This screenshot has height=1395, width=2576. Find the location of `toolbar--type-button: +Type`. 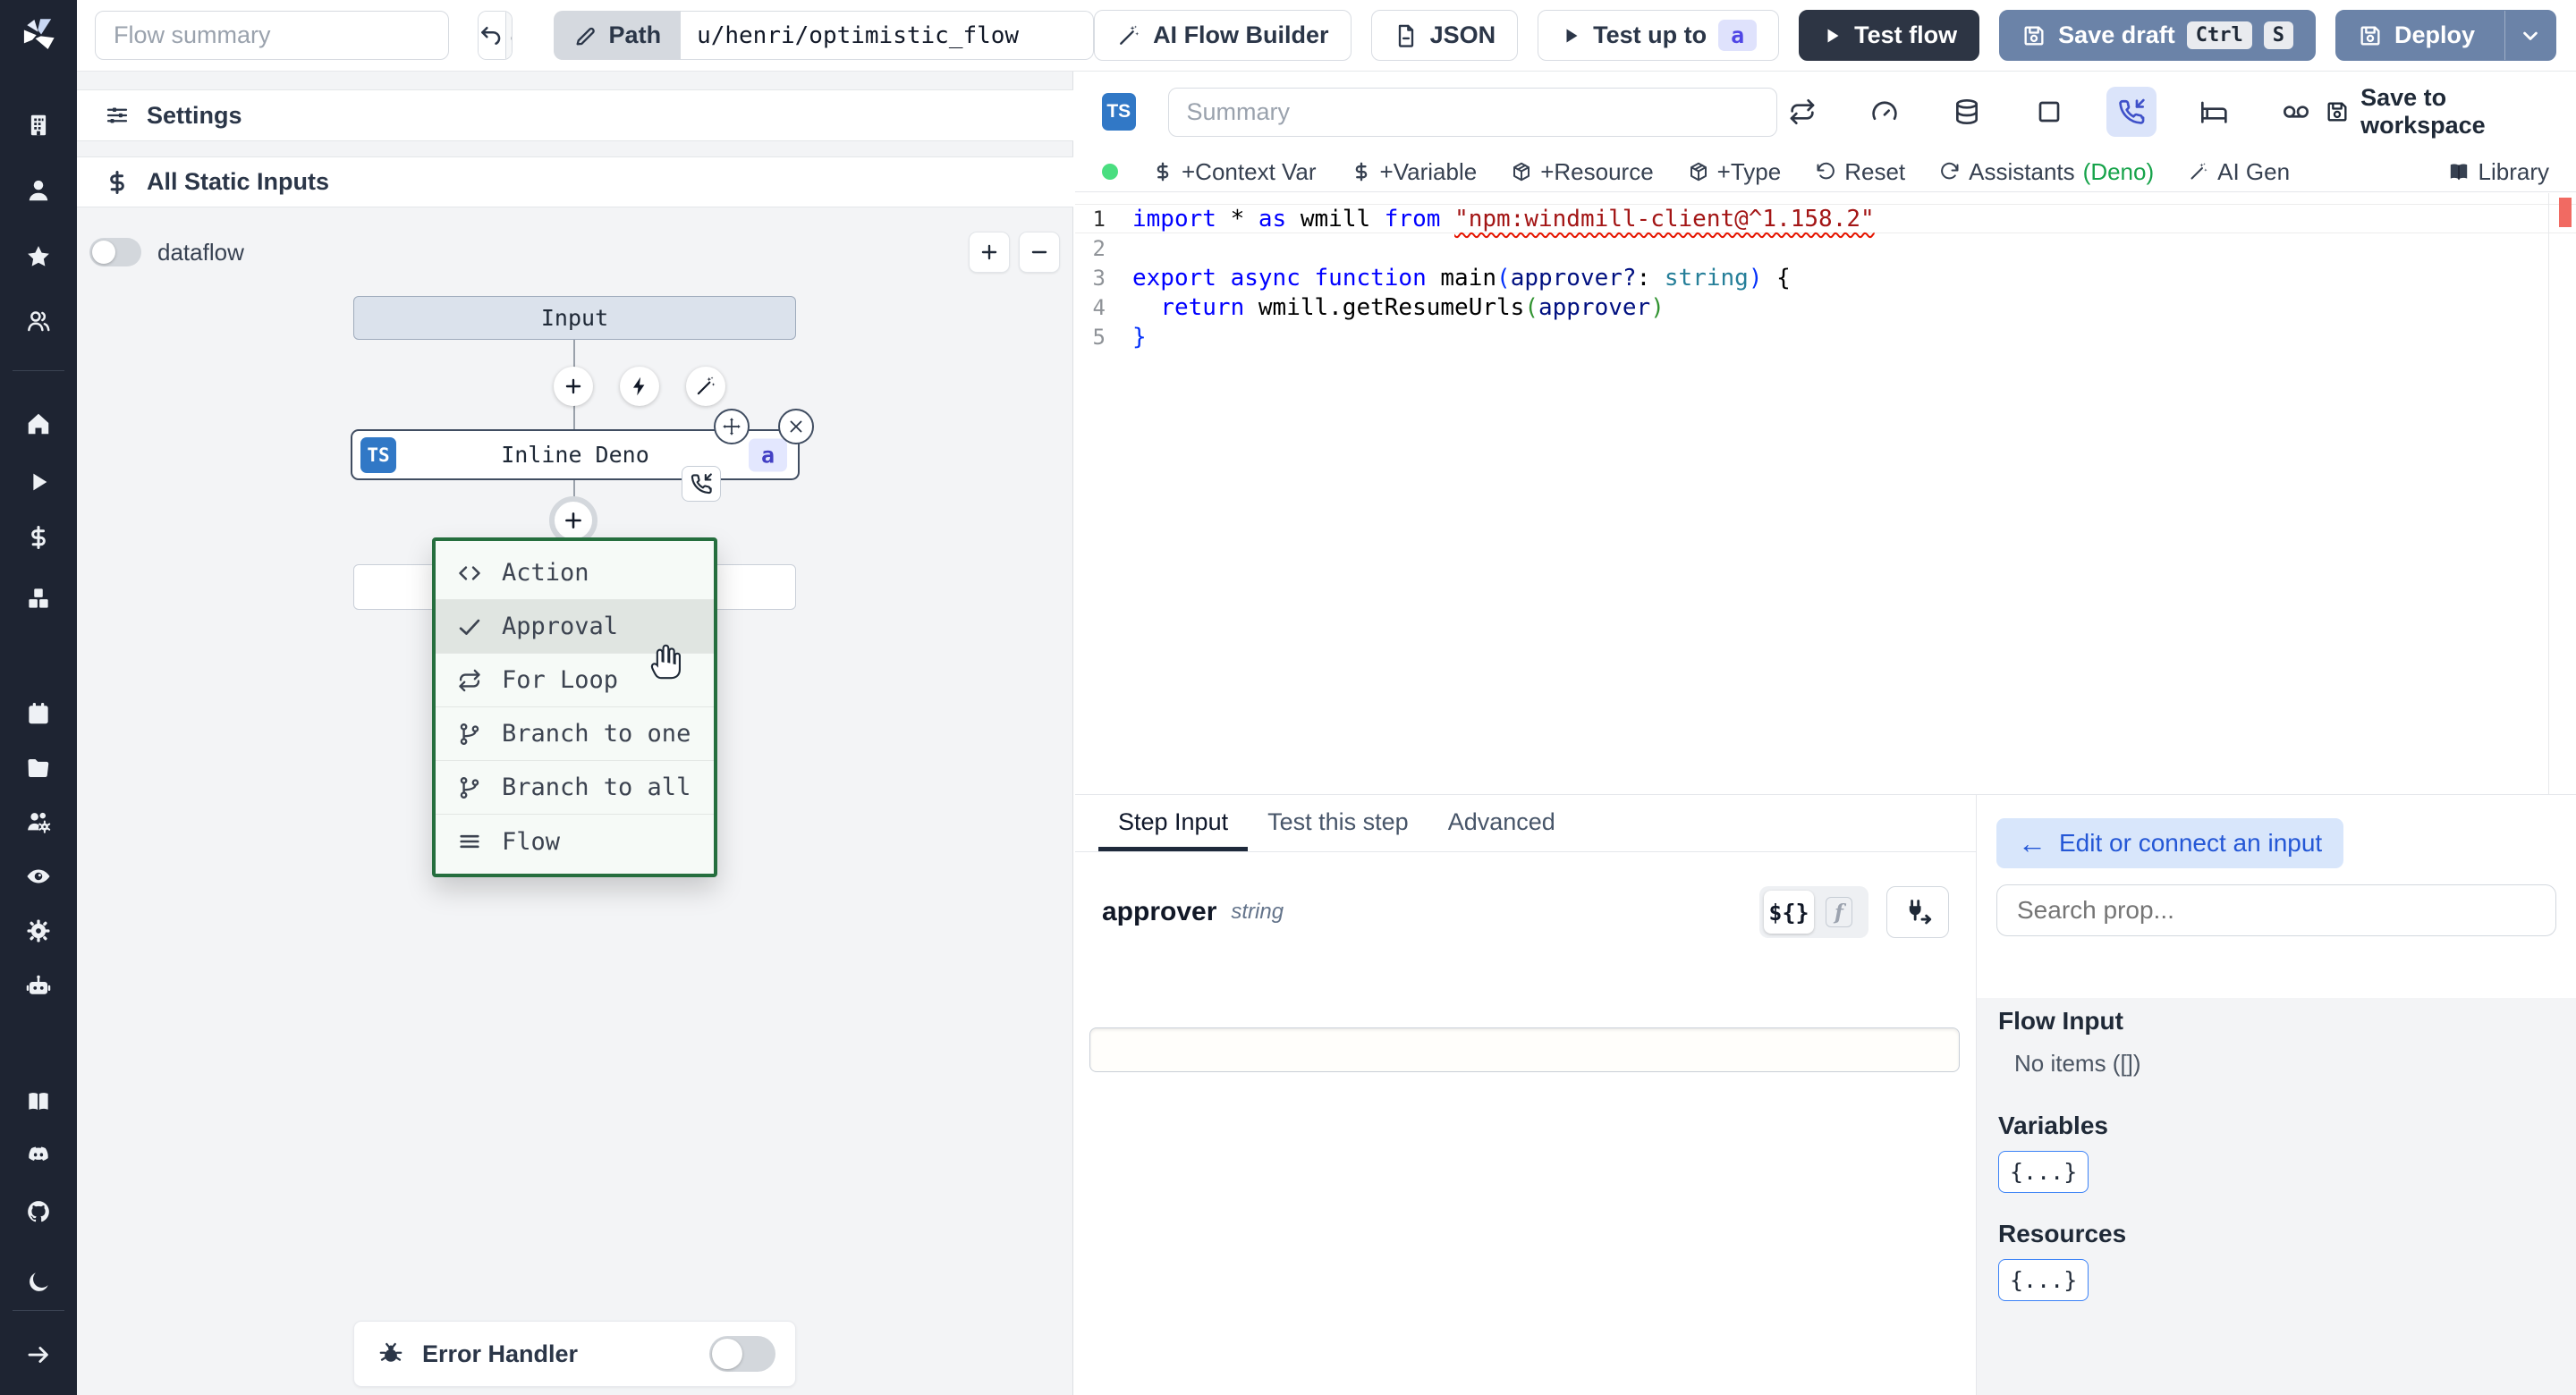

toolbar--type-button: +Type is located at coordinates (1734, 172).